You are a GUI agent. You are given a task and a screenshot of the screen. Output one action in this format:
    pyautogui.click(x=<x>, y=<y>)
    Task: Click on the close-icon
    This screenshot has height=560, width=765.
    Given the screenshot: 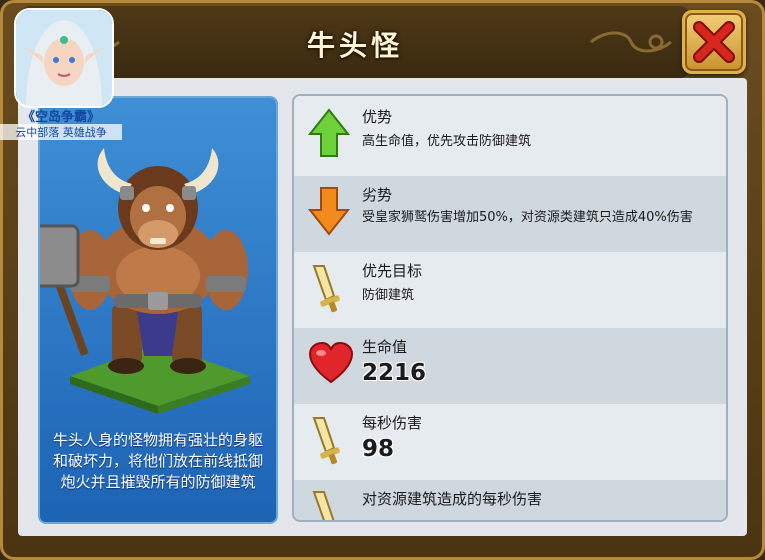 What is the action you would take?
    pyautogui.click(x=714, y=42)
    